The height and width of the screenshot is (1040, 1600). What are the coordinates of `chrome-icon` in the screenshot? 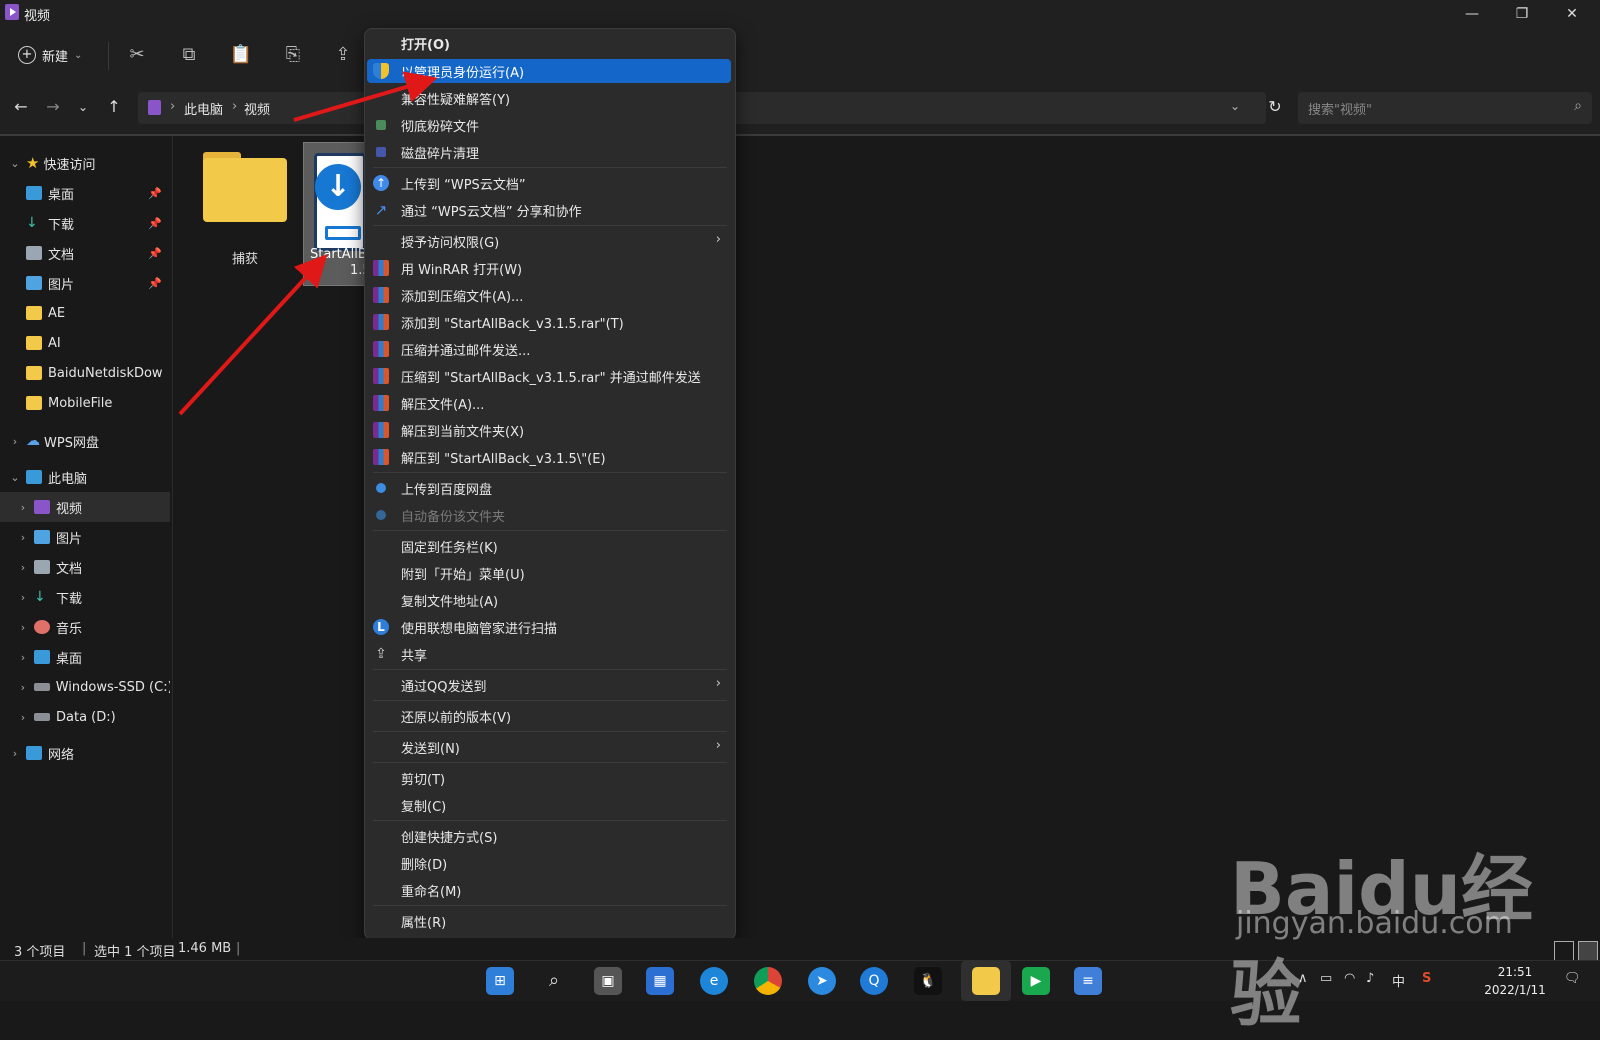 It's located at (768, 981).